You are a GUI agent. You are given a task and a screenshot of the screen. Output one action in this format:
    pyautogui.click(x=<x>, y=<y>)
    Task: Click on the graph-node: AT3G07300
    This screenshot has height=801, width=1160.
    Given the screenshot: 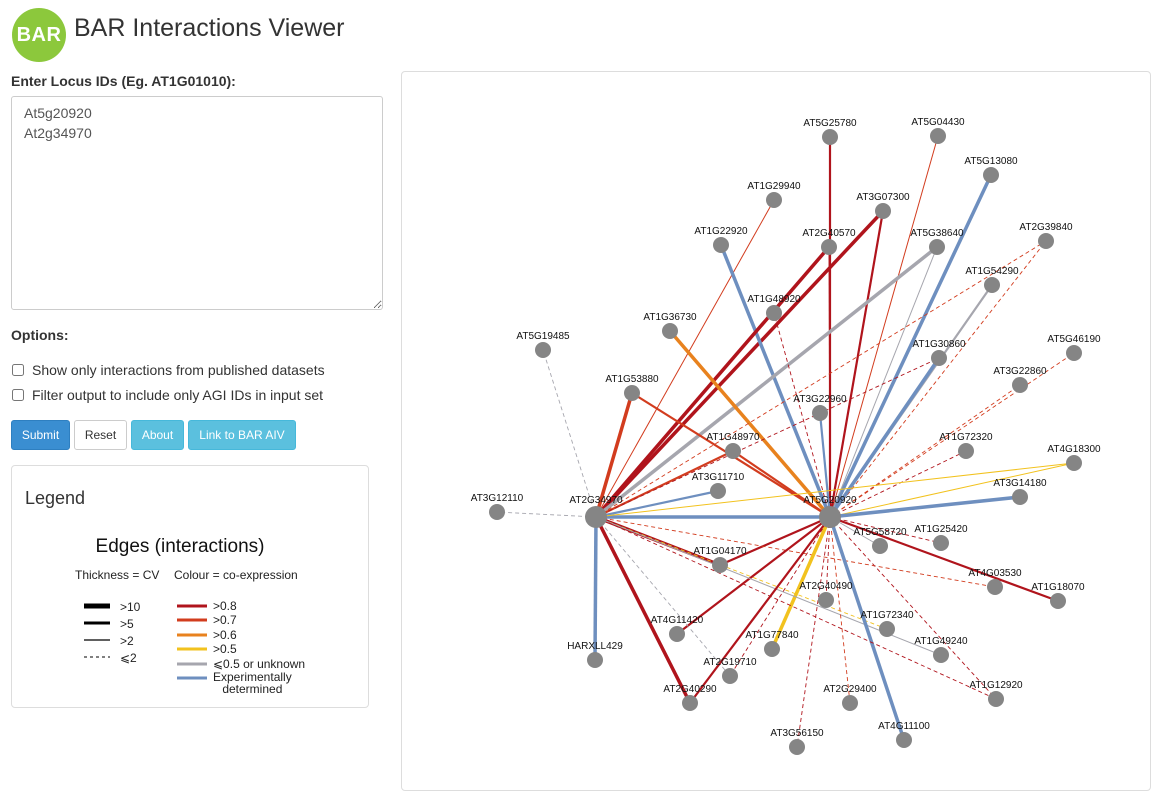 What is the action you would take?
    pyautogui.click(x=883, y=205)
    